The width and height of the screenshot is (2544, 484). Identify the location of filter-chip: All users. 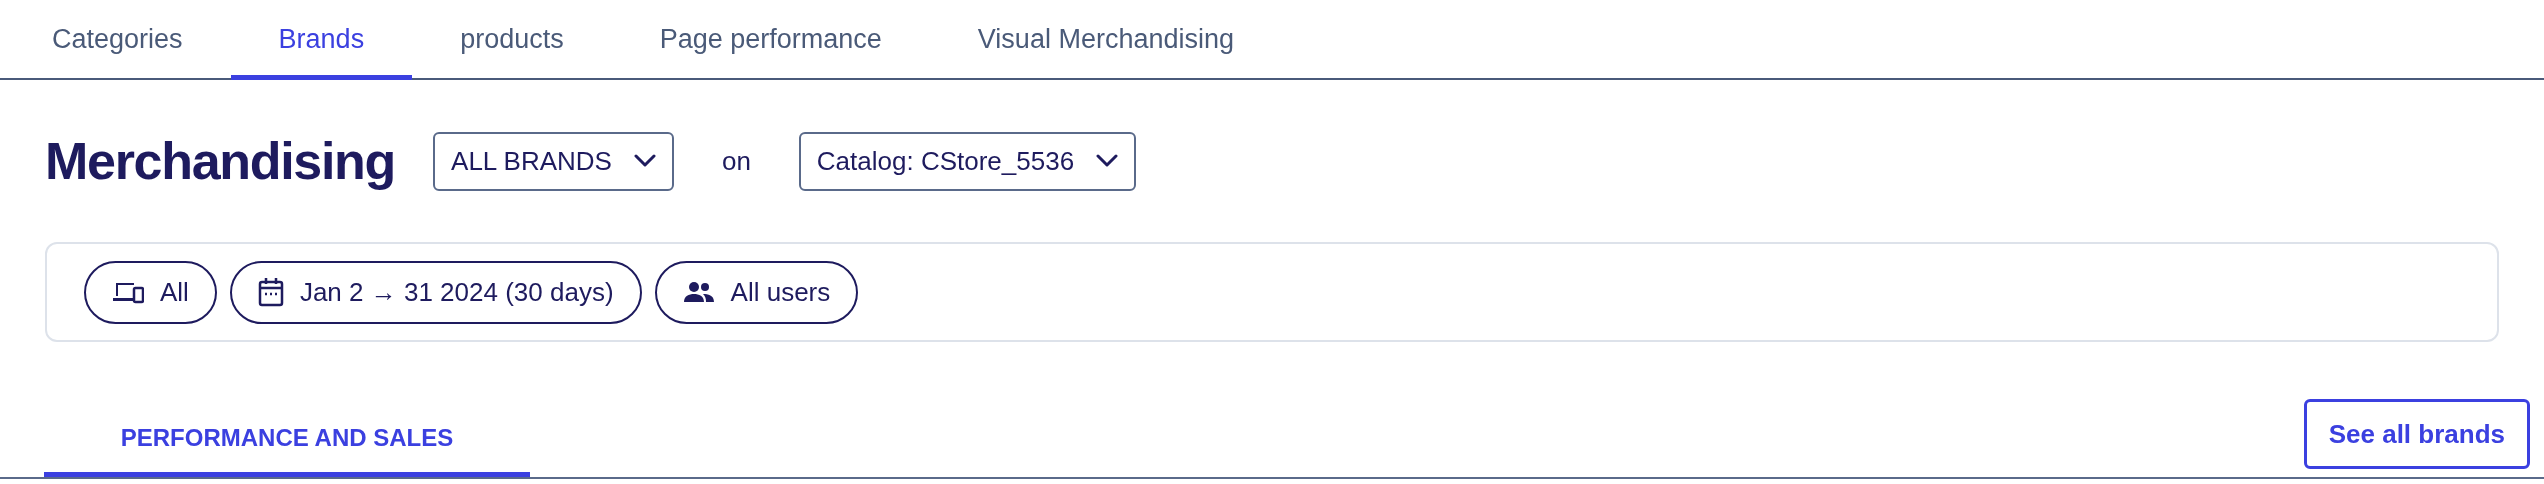
(756, 292).